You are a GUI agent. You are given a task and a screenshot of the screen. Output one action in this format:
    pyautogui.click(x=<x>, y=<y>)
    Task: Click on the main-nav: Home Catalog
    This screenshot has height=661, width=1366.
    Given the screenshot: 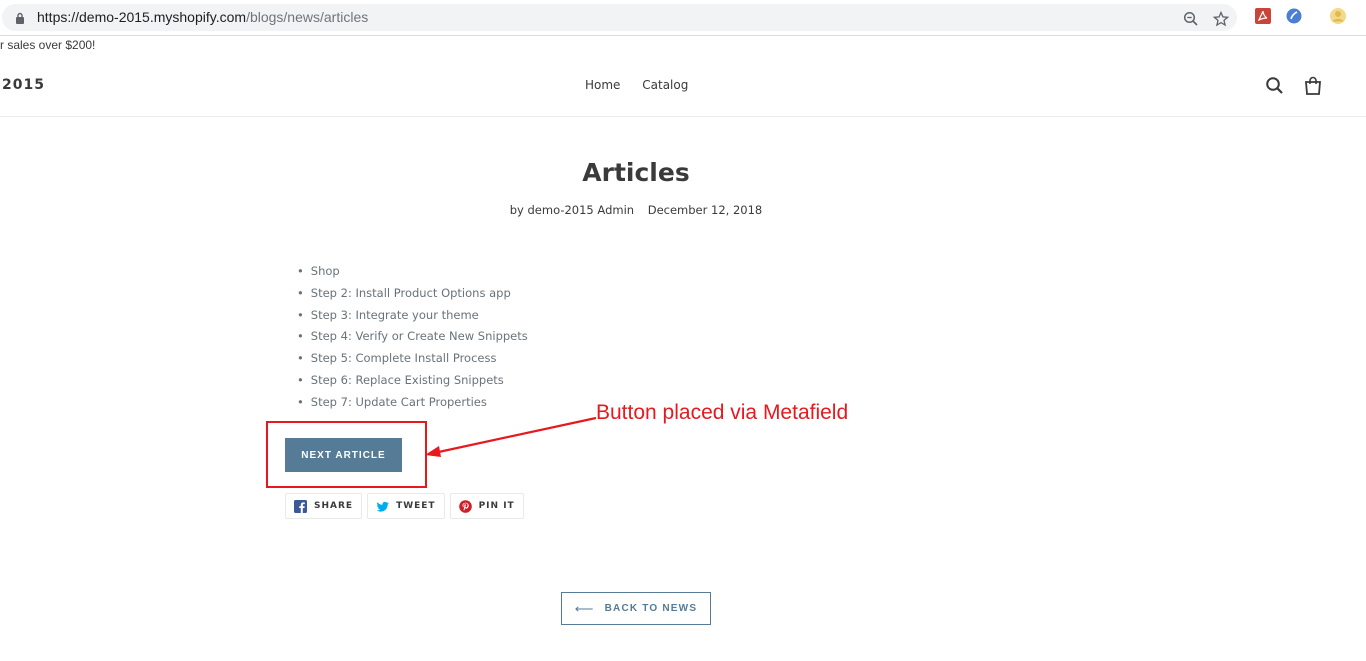 What is the action you would take?
    pyautogui.click(x=645, y=85)
    